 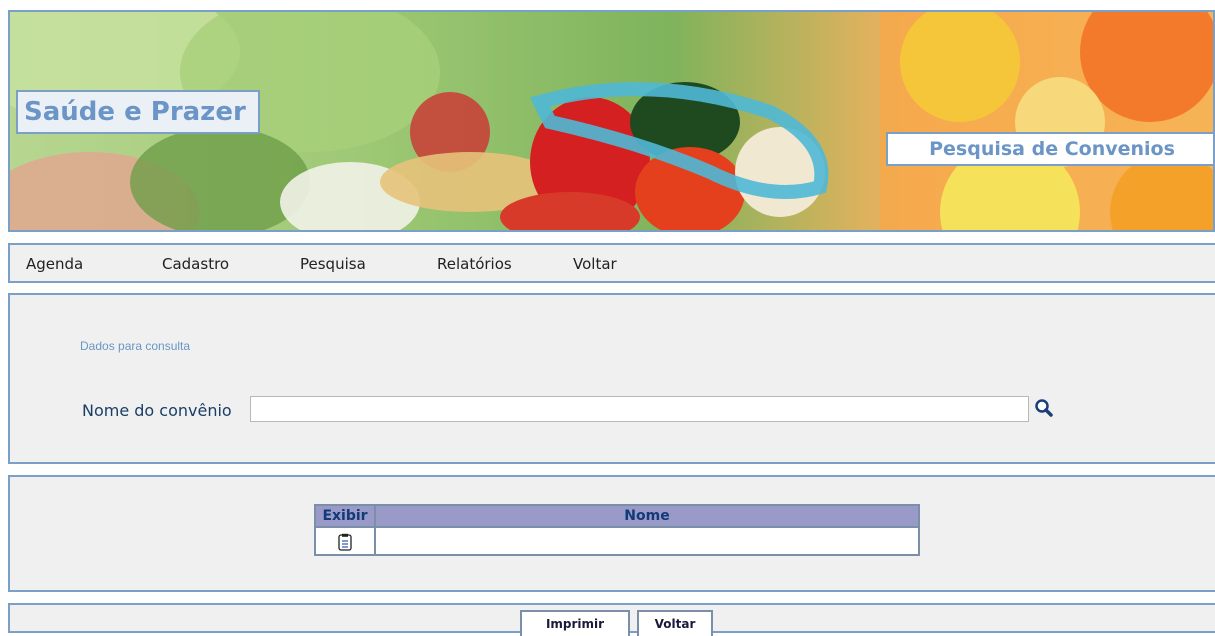 What do you see at coordinates (195, 264) in the screenshot?
I see `menu-item-cadastro: Cadastro` at bounding box center [195, 264].